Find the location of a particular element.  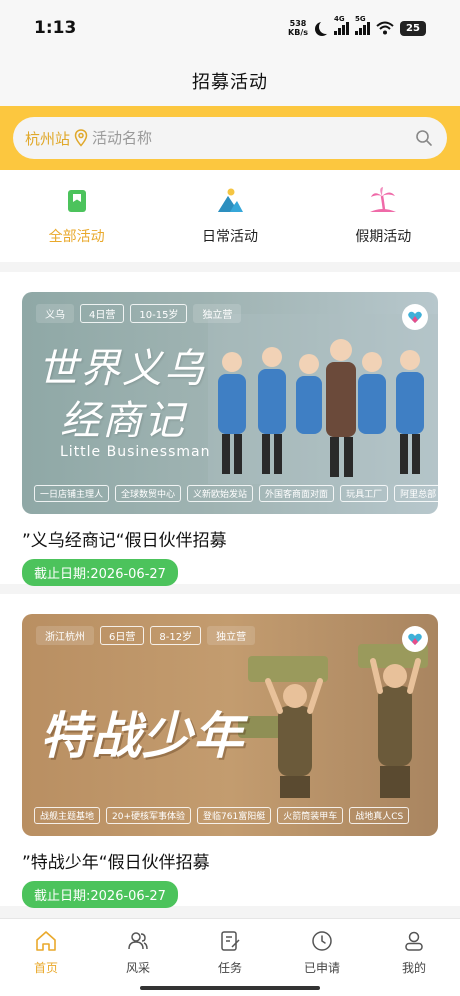

tab-label: 任务 is located at coordinates (229, 968).